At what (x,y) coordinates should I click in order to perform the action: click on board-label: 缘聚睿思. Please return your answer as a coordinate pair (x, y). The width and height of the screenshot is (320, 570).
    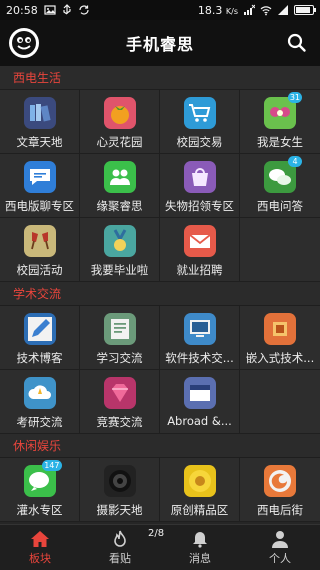
    Looking at the image, I should click on (119, 206).